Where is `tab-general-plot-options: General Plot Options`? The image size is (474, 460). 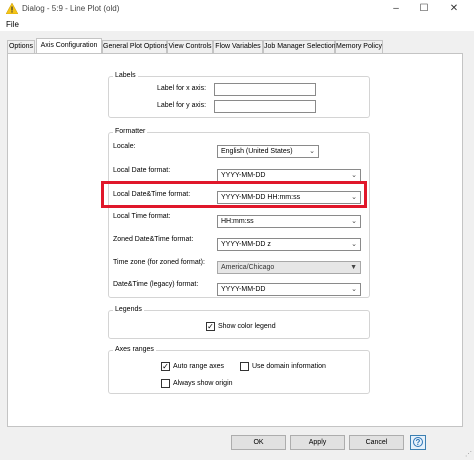
tab-general-plot-options: General Plot Options is located at coordinates (135, 46).